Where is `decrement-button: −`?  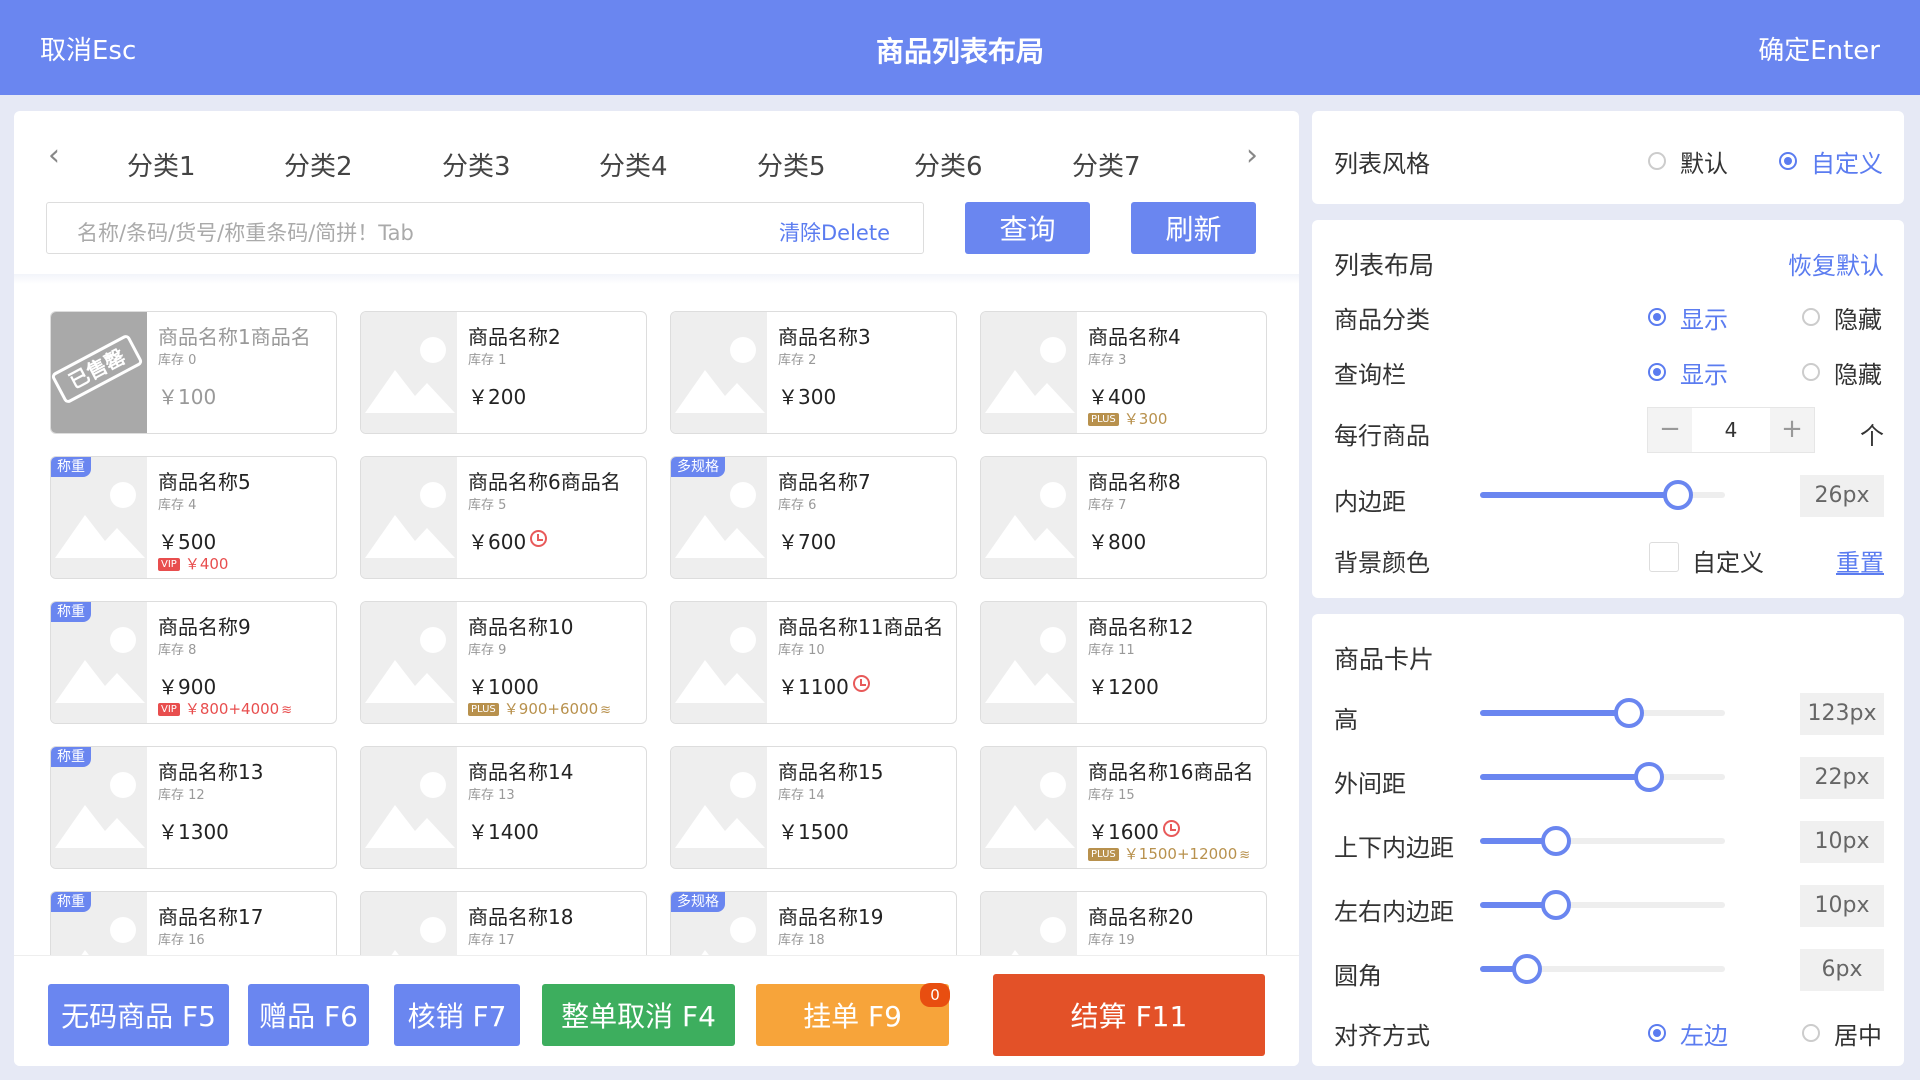
decrement-button: − is located at coordinates (1670, 430).